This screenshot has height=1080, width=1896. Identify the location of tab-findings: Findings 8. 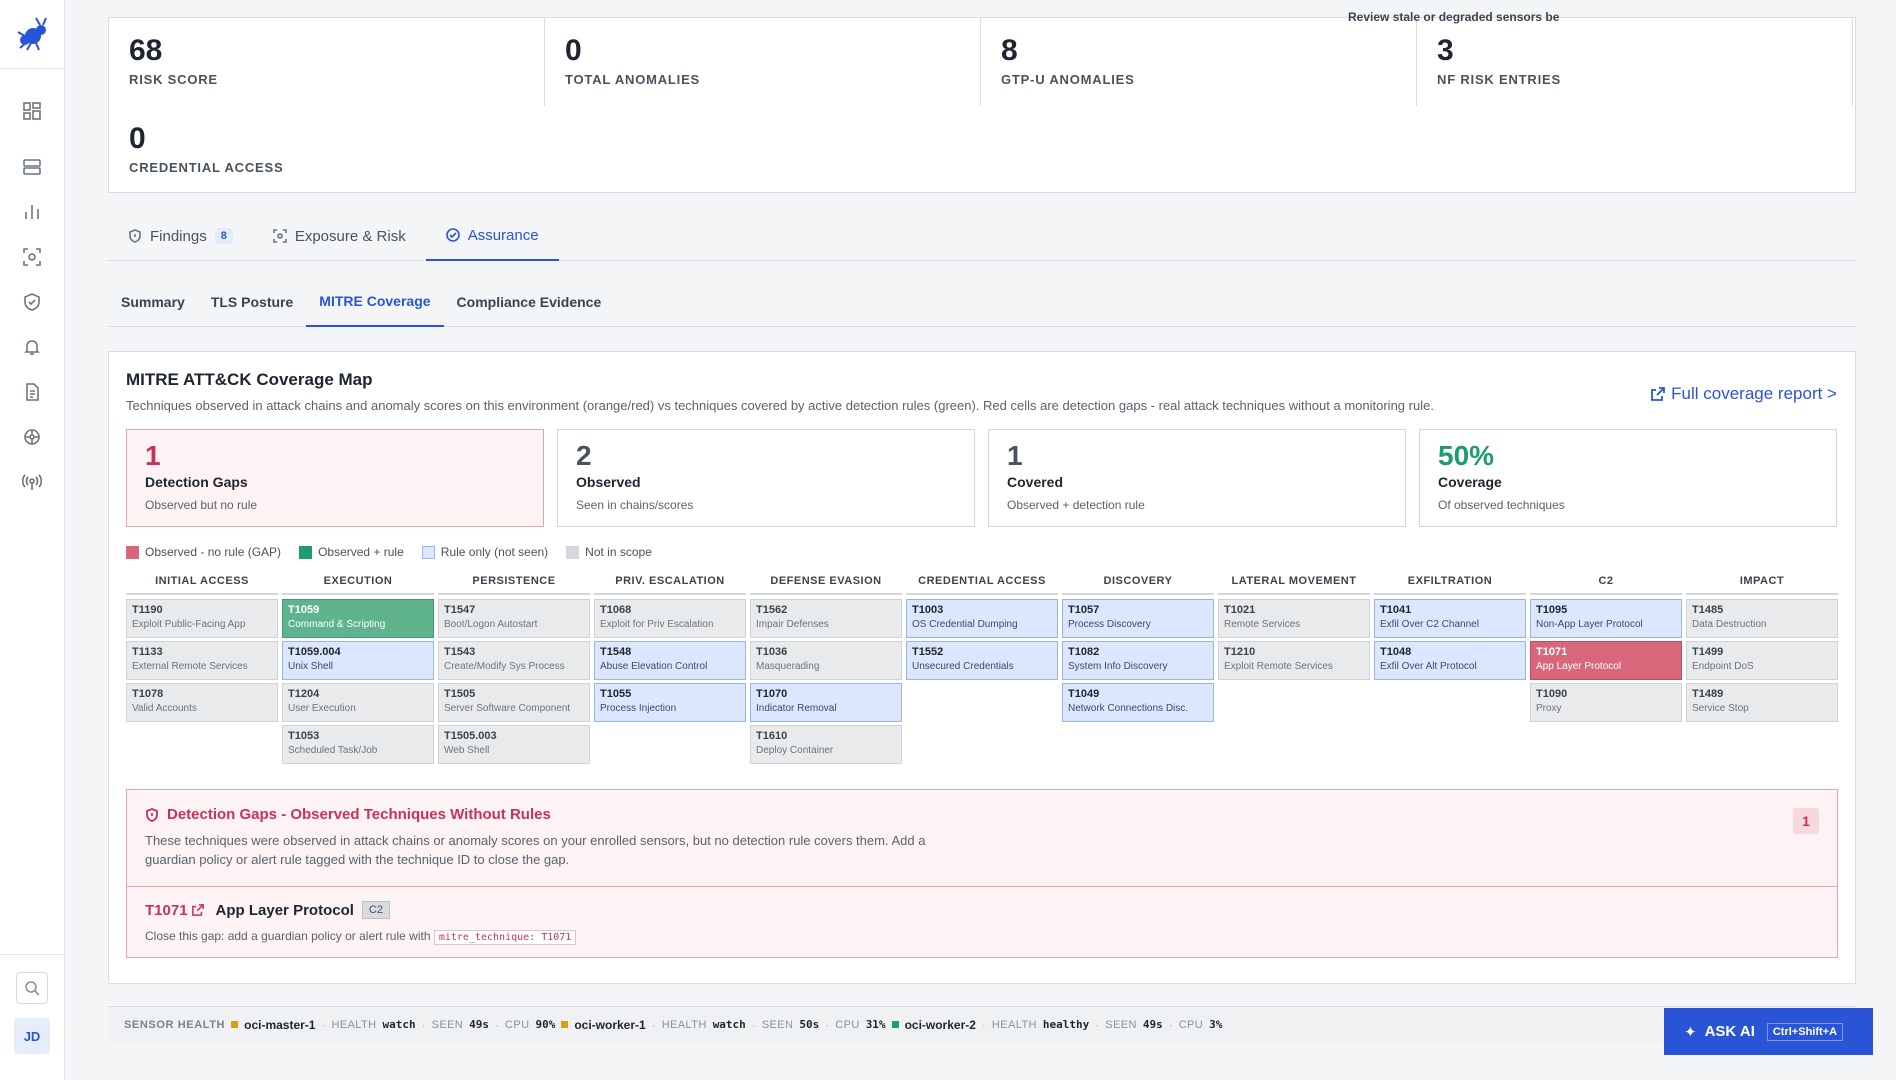
(180, 236).